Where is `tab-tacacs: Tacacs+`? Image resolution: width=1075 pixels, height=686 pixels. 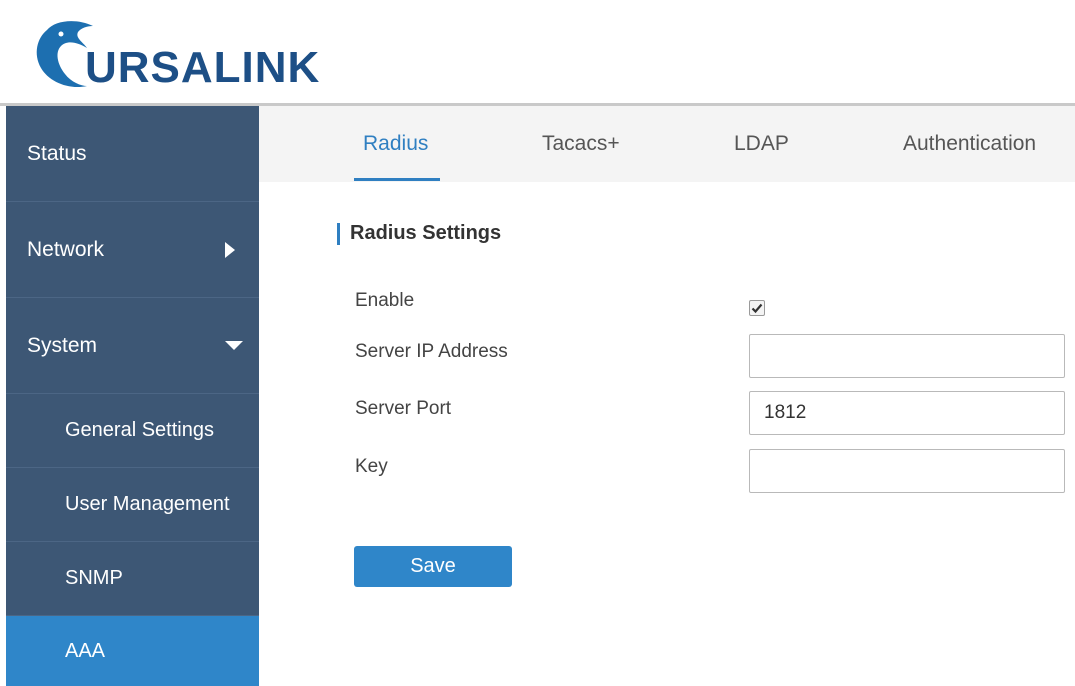 tab-tacacs: Tacacs+ is located at coordinates (581, 144).